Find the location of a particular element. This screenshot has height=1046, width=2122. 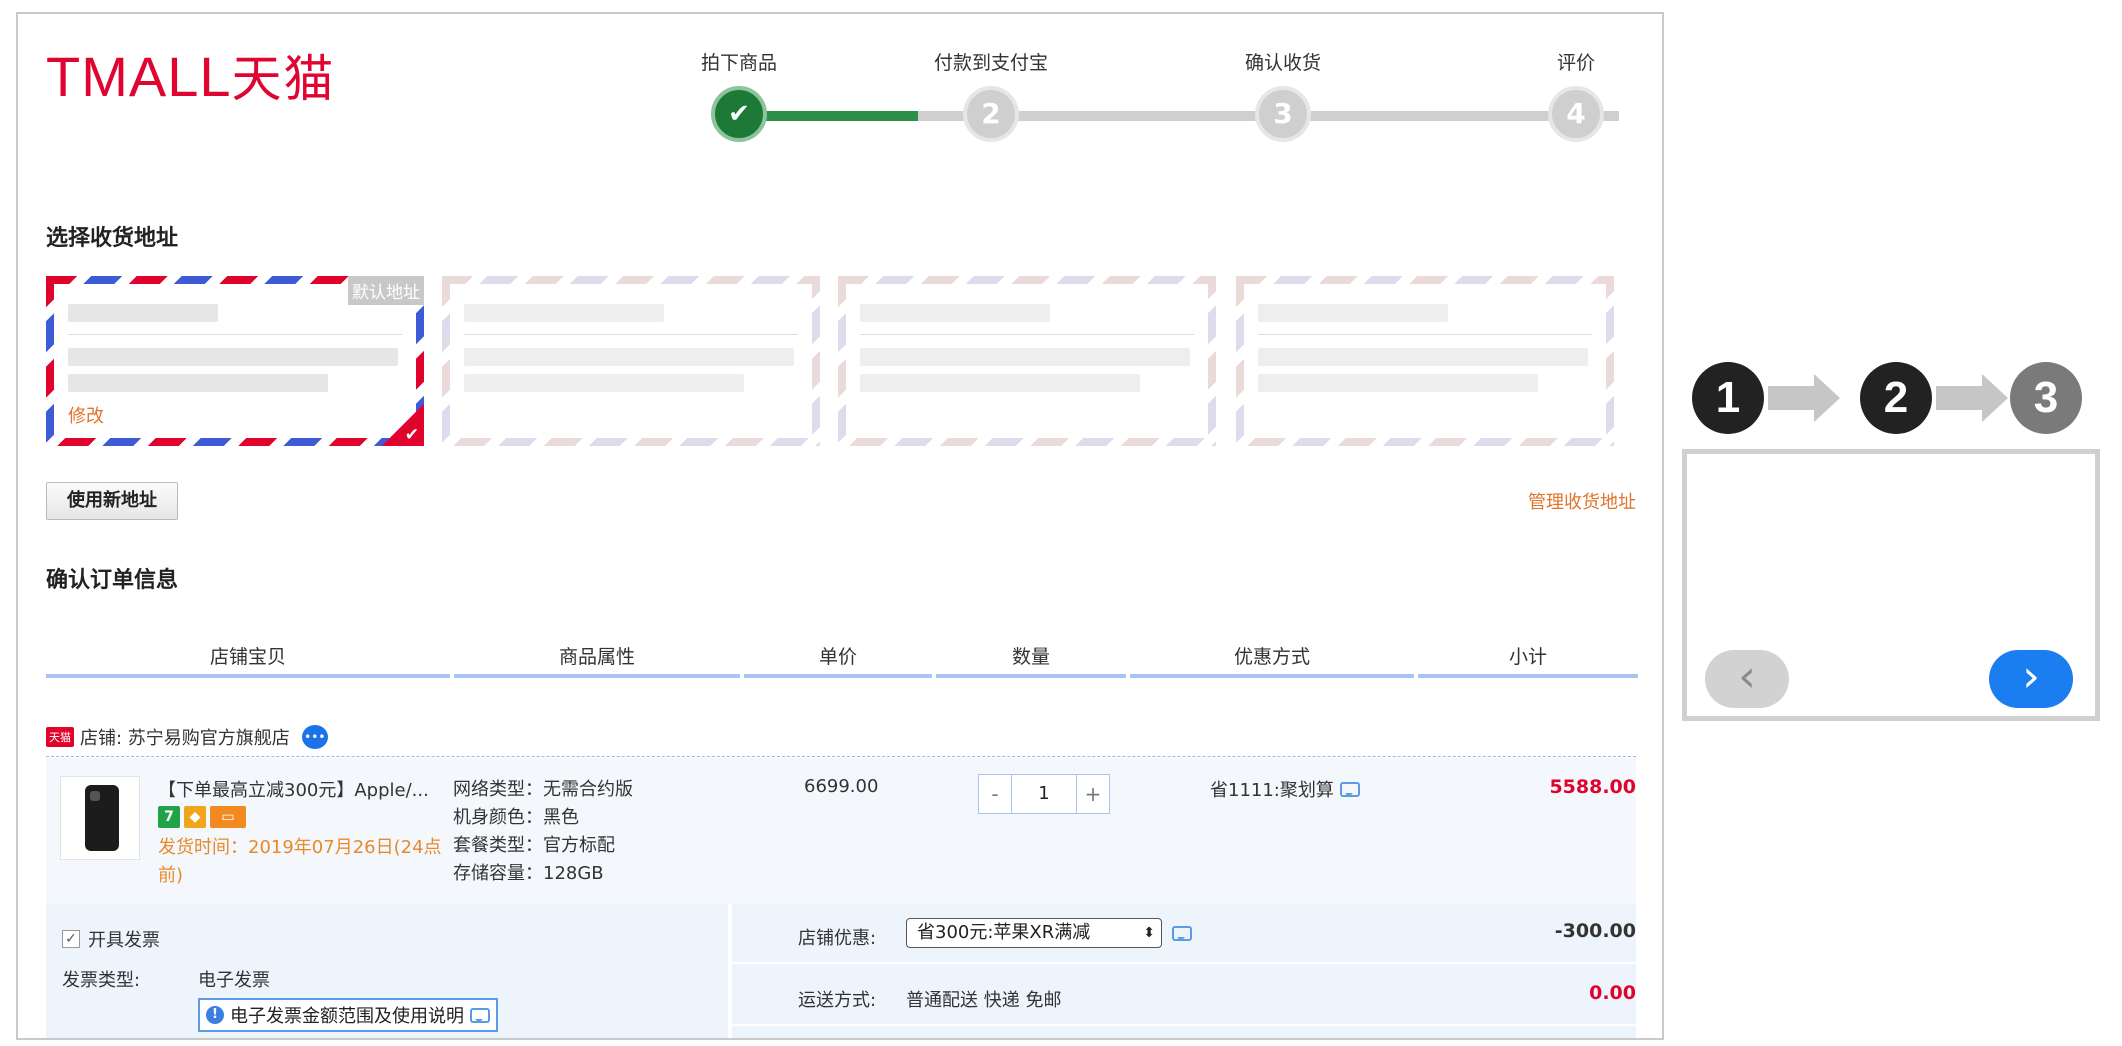

chevron-left-icon: ‹ is located at coordinates (1747, 679).